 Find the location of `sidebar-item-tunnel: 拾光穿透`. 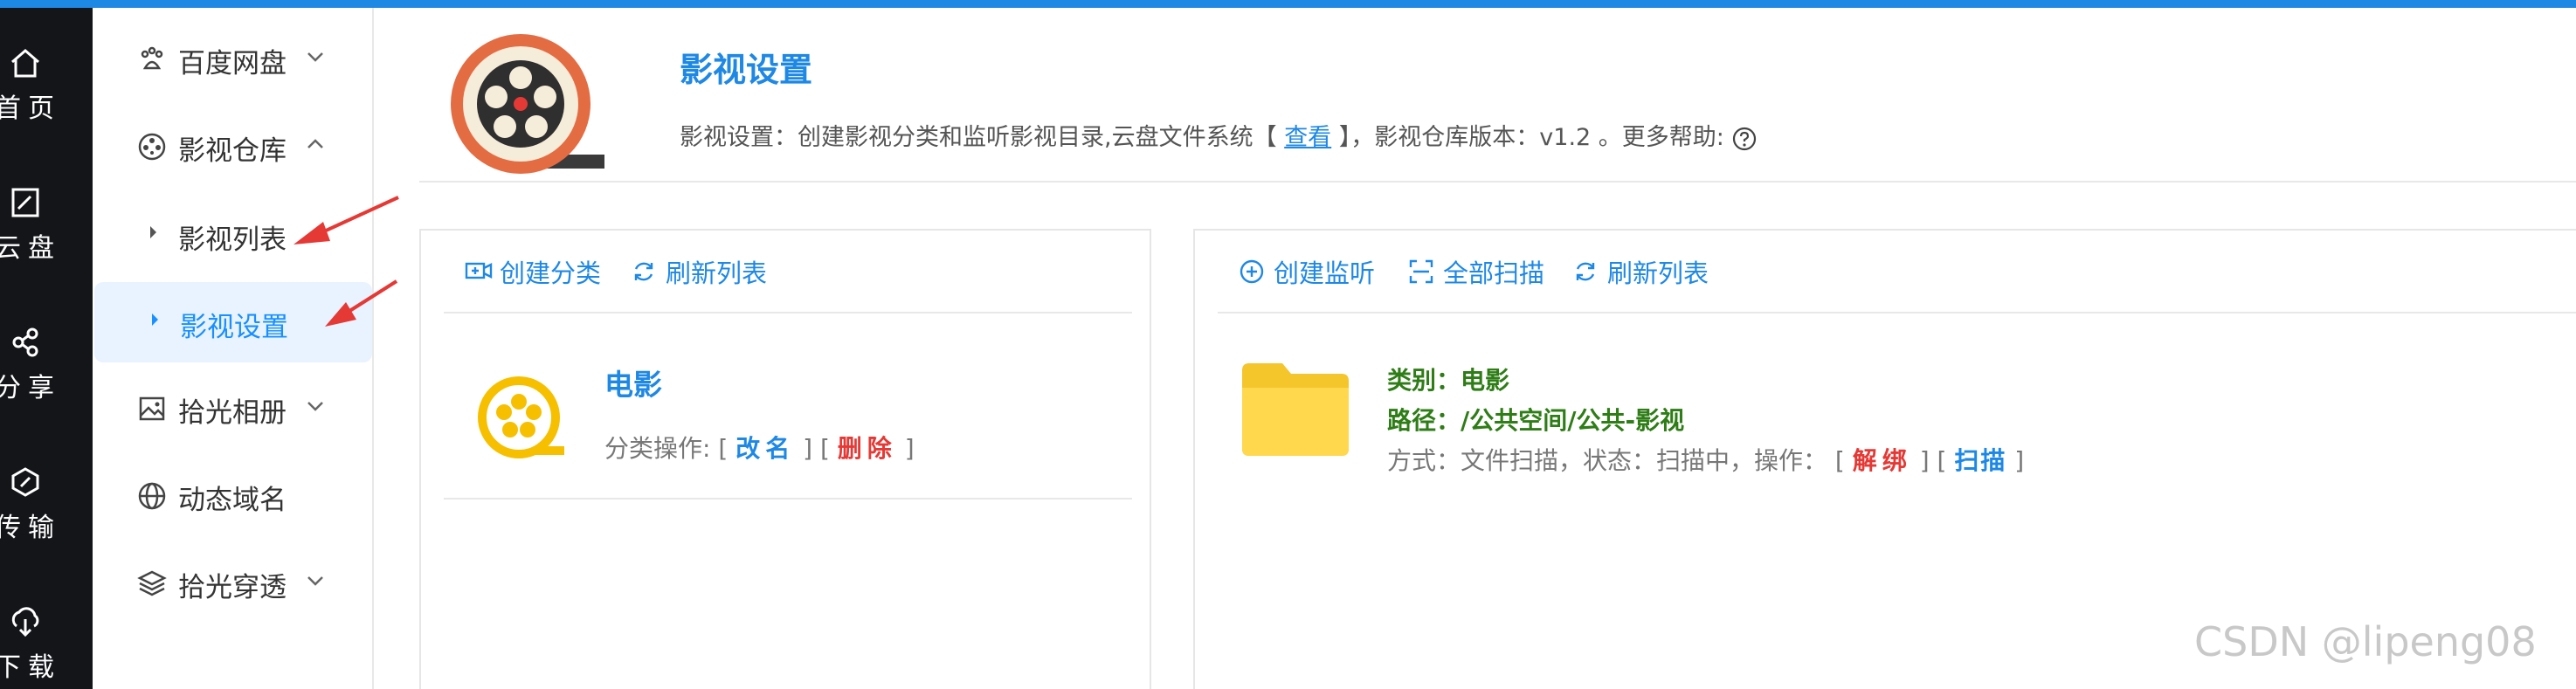

sidebar-item-tunnel: 拾光穿透 is located at coordinates (234, 583).